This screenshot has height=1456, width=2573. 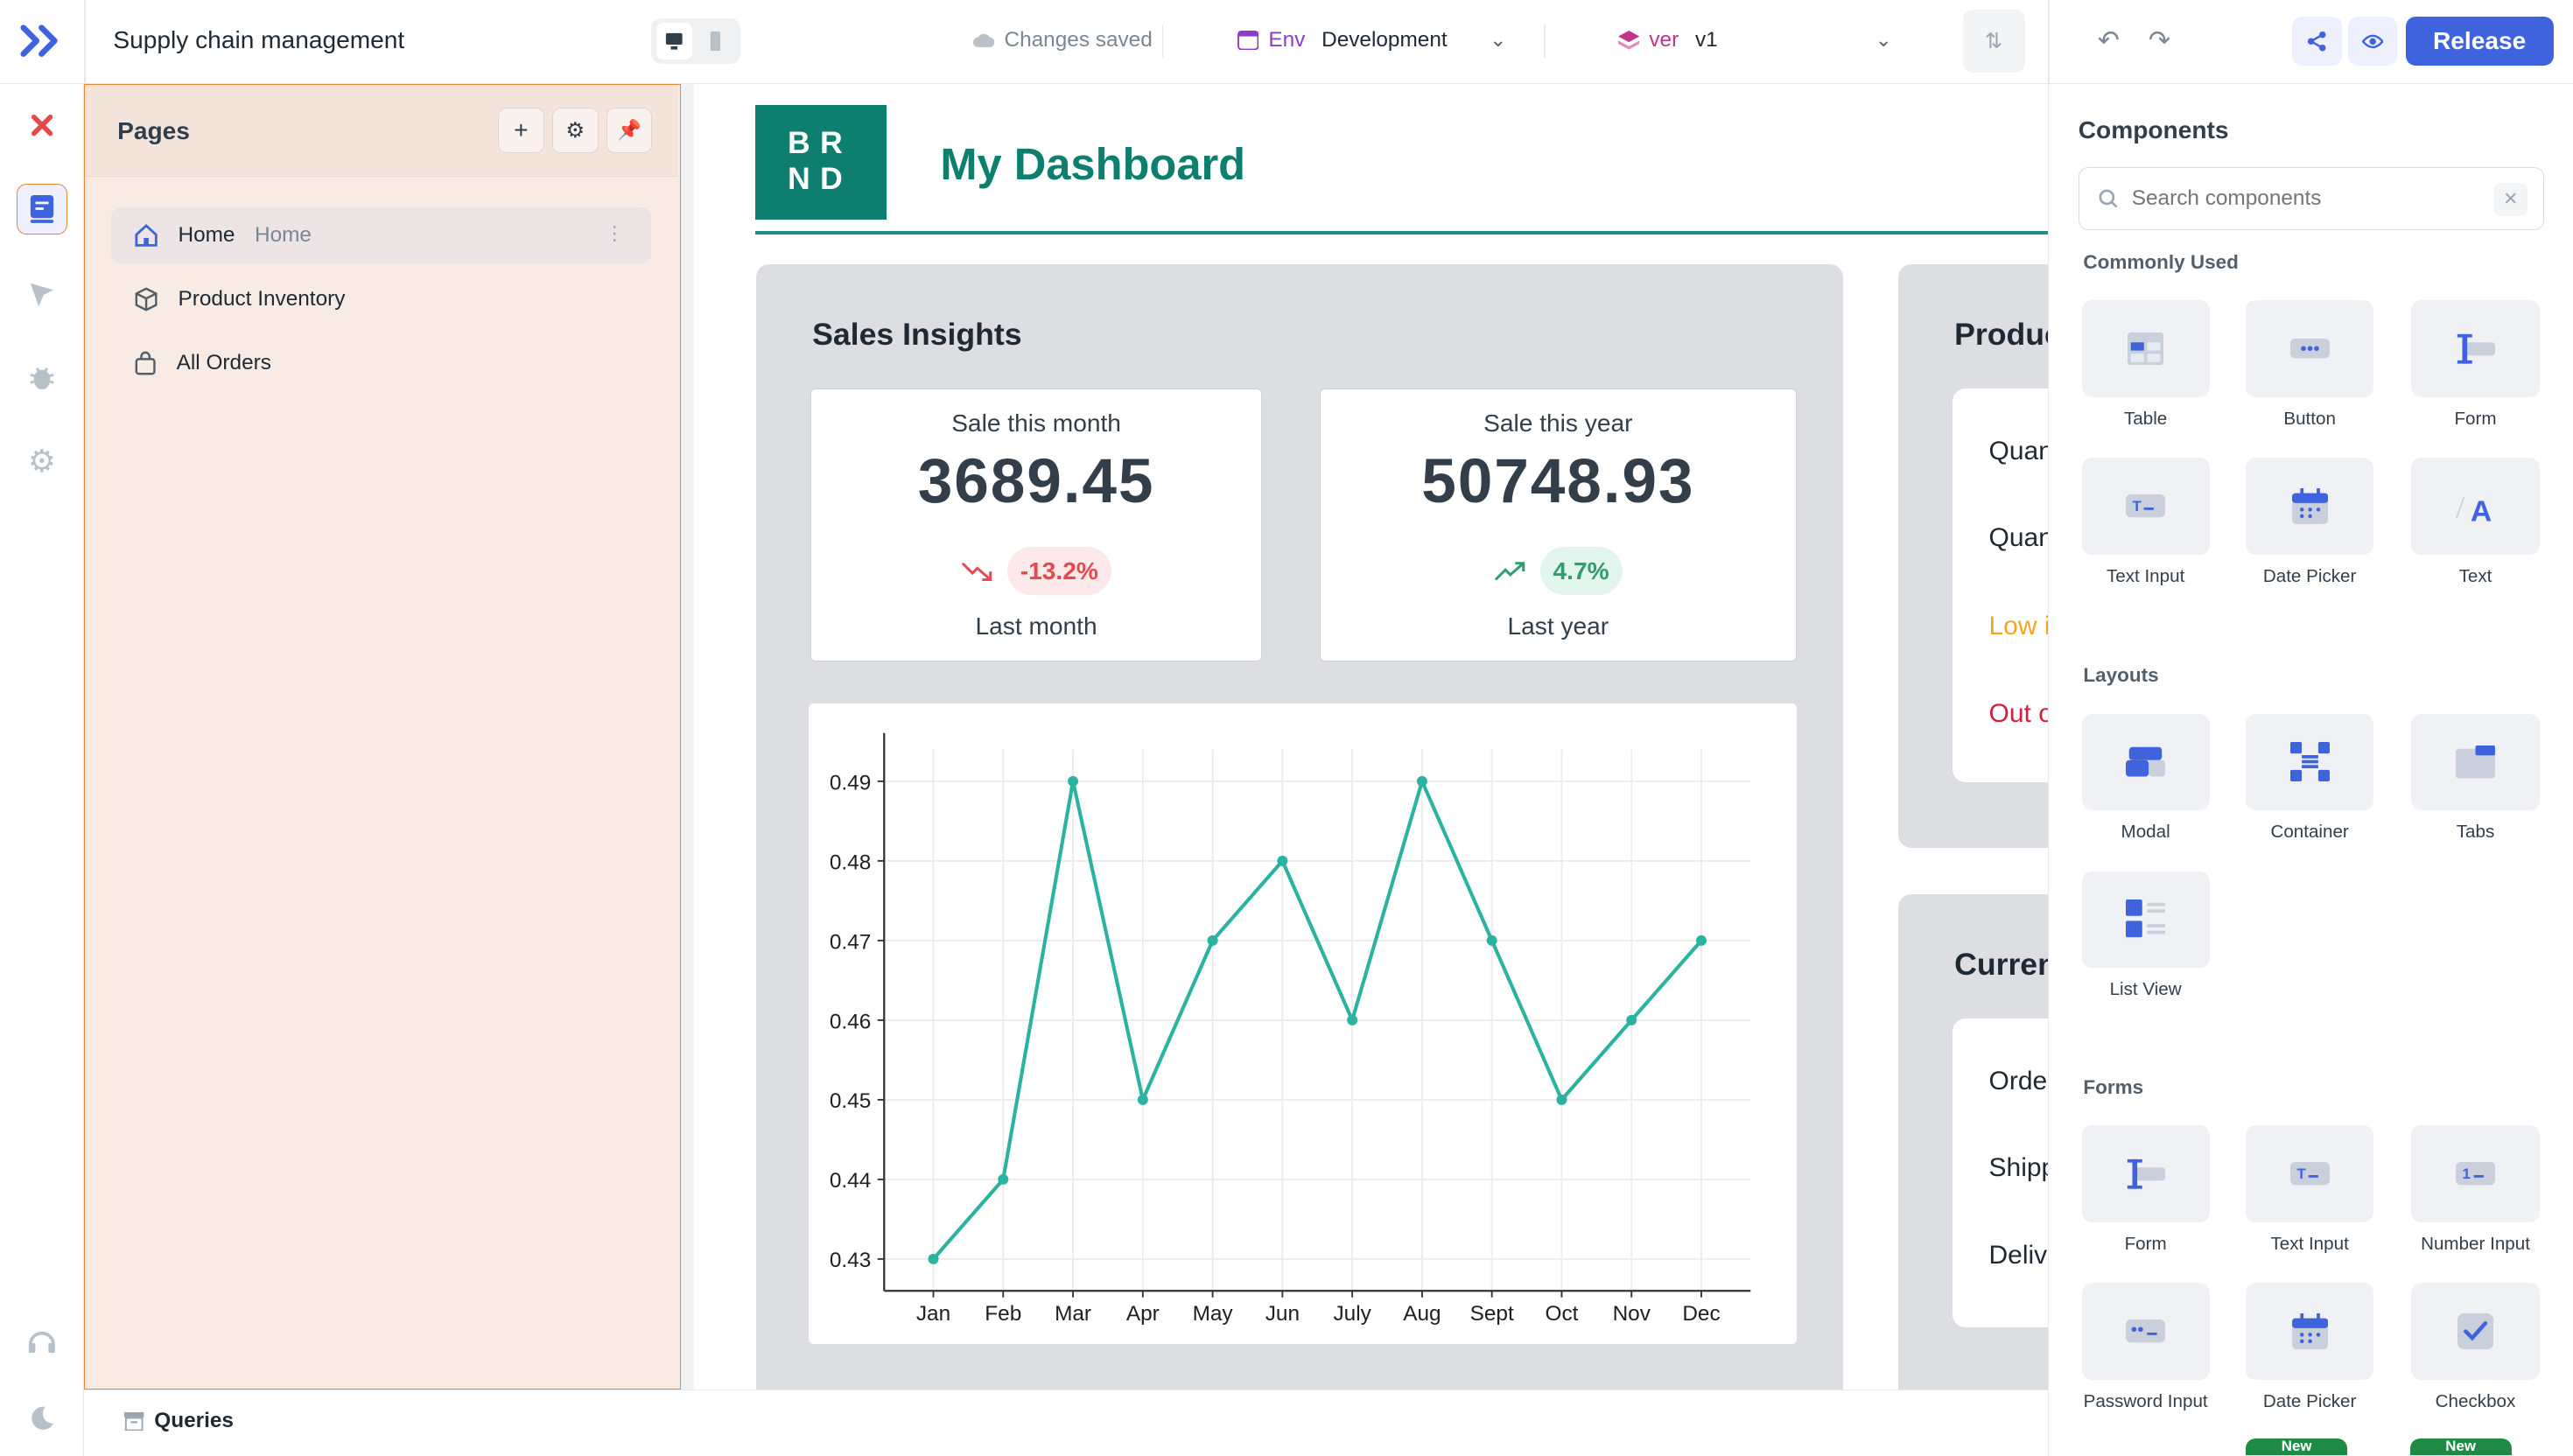 What do you see at coordinates (41, 209) in the screenshot?
I see `rail-pages` at bounding box center [41, 209].